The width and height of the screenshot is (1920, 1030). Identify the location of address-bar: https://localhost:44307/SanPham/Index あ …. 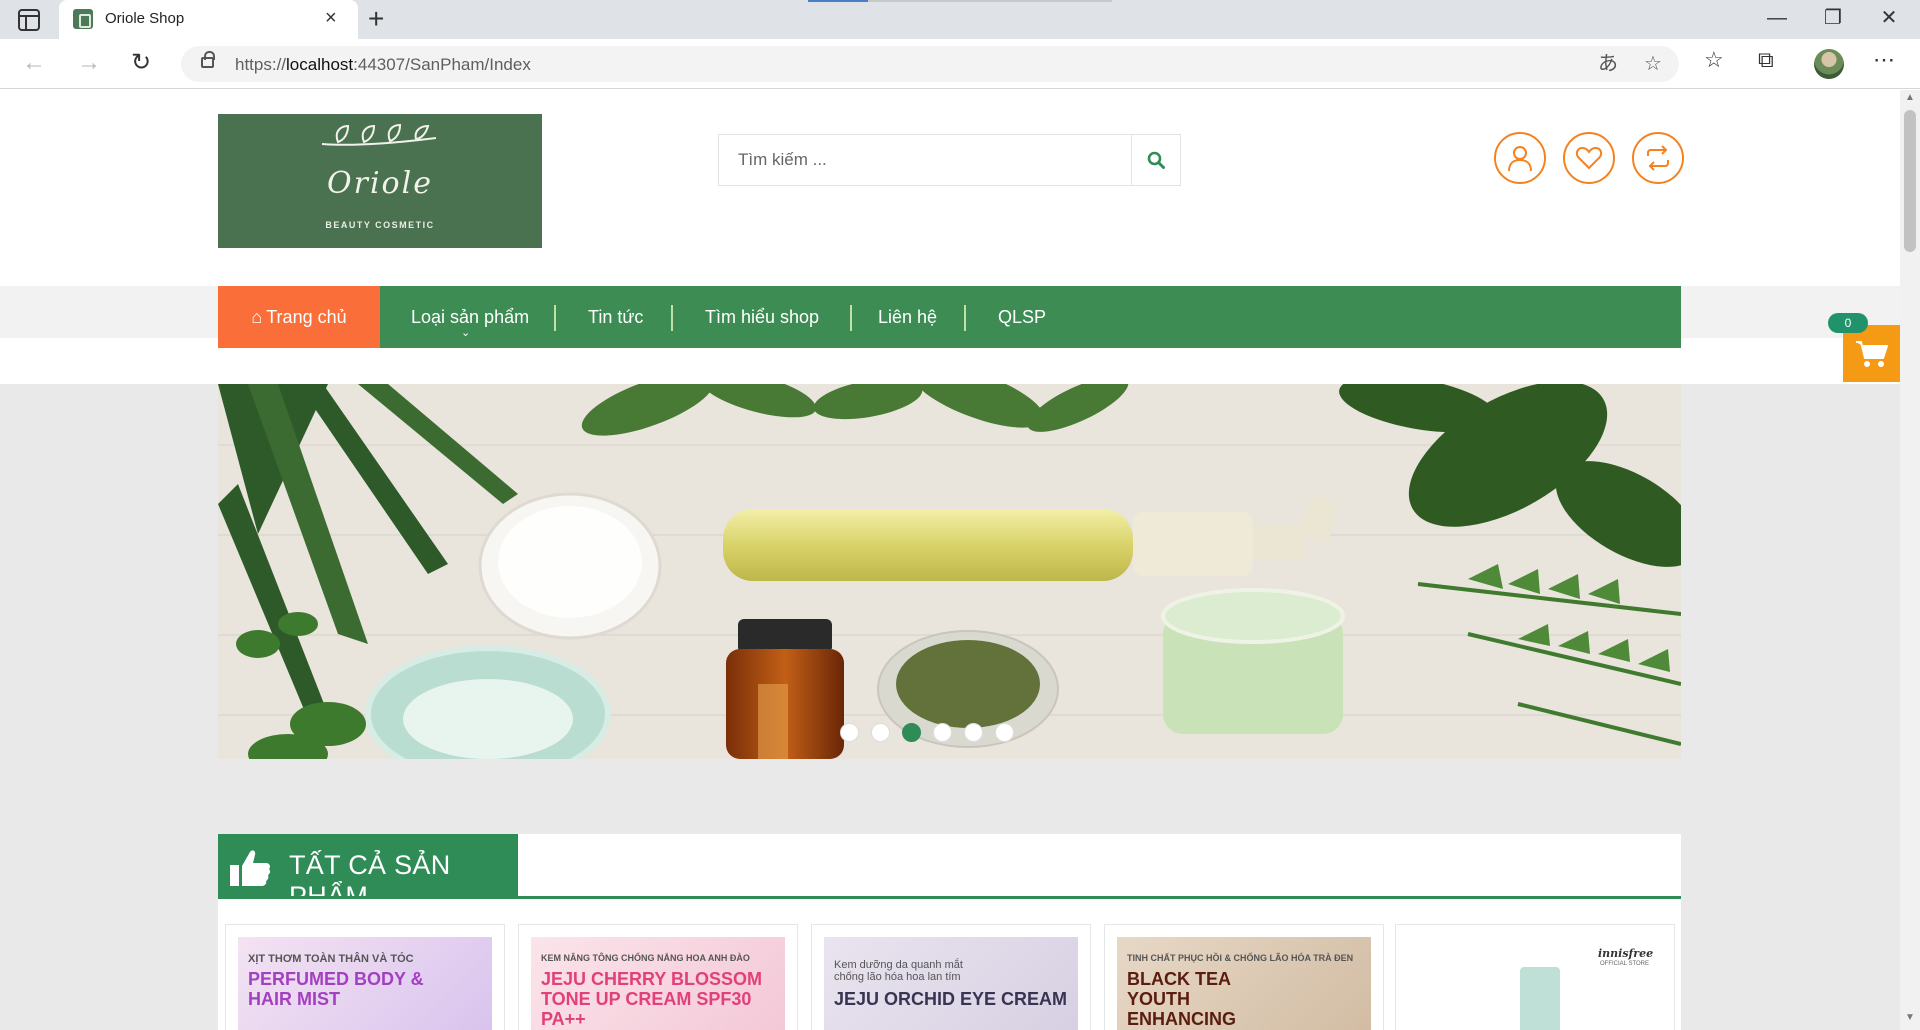
(930, 64).